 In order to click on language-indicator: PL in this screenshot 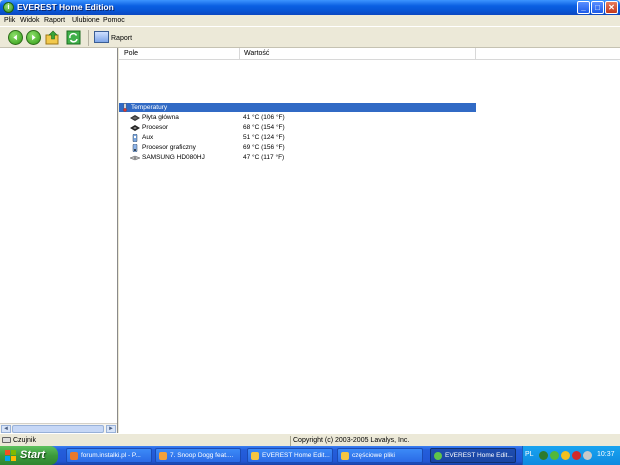, I will do `click(529, 454)`.